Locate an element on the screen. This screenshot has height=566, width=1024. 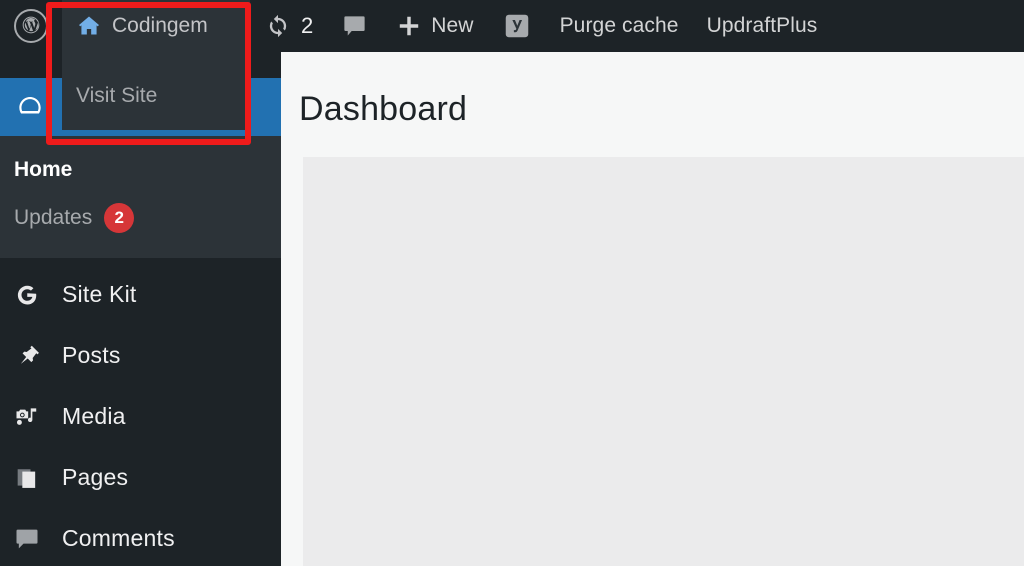
visit-site-link: Visit Site is located at coordinates (156, 96).